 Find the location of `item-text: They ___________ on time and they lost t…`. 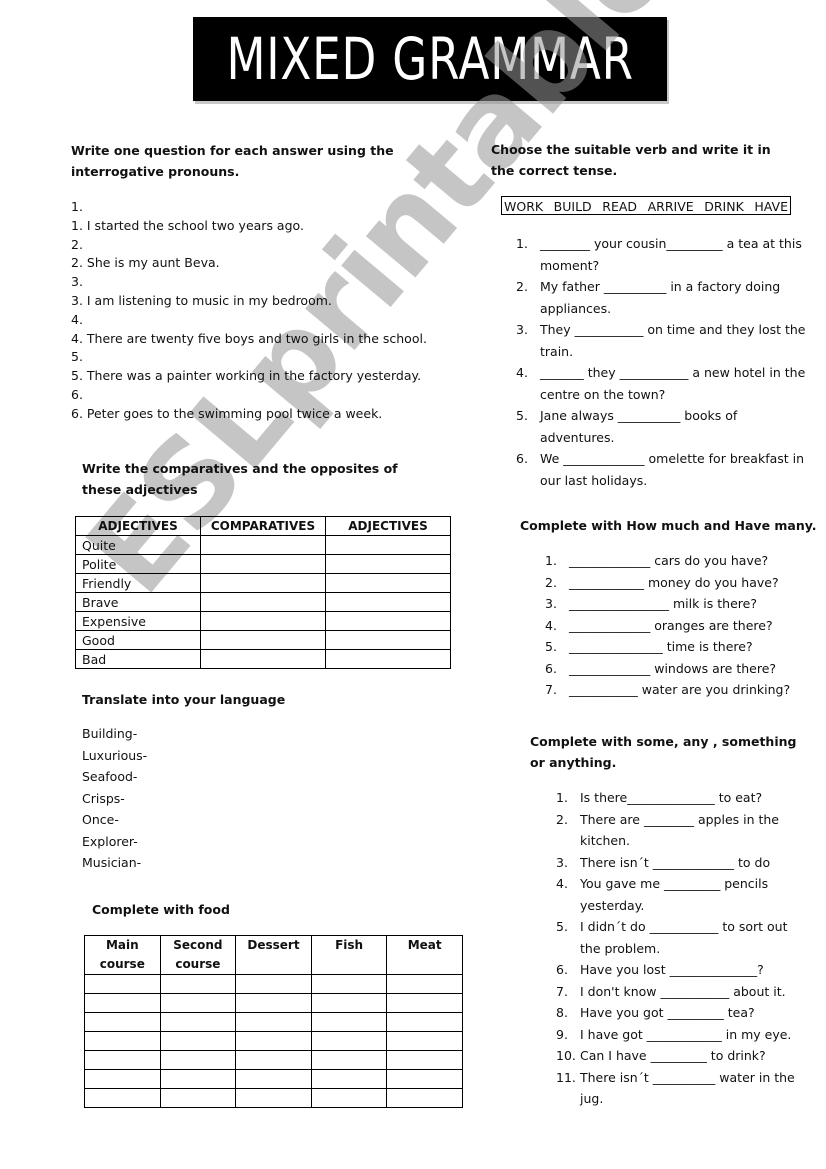

item-text: They ___________ on time and they lost t… is located at coordinates (673, 340).